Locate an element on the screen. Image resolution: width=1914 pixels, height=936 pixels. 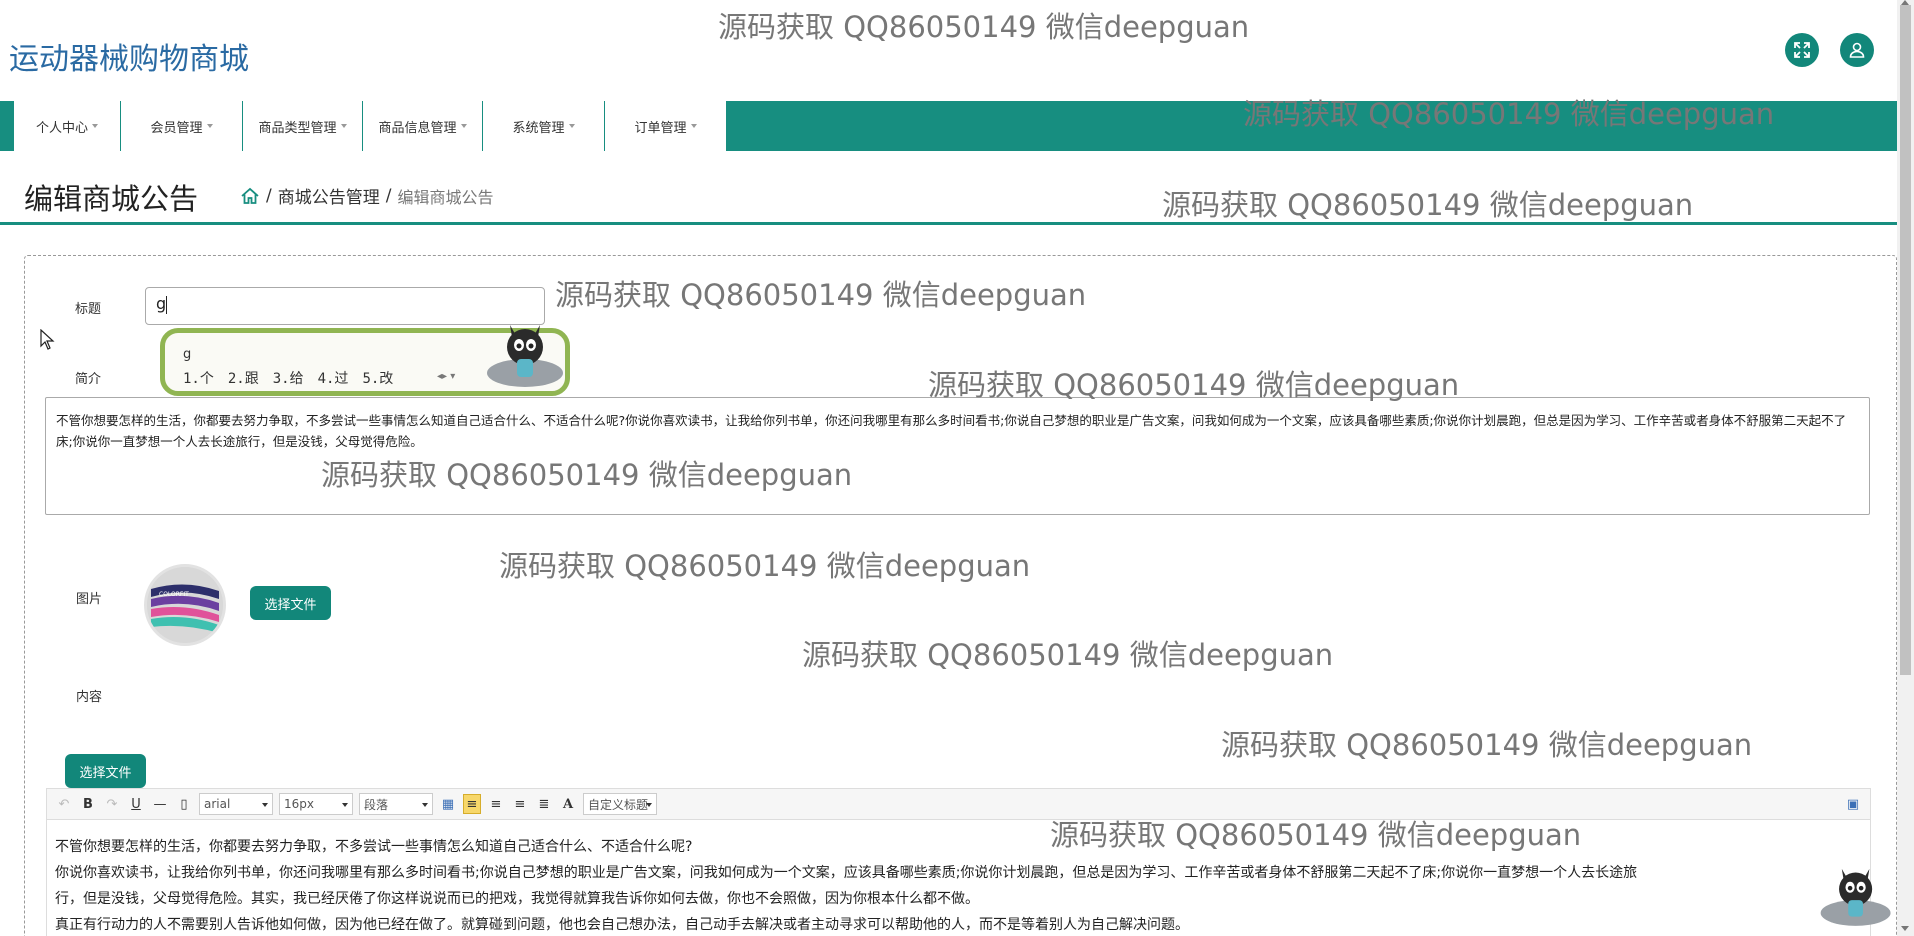
site-title: 运动器械购物商城 is located at coordinates (129, 59).